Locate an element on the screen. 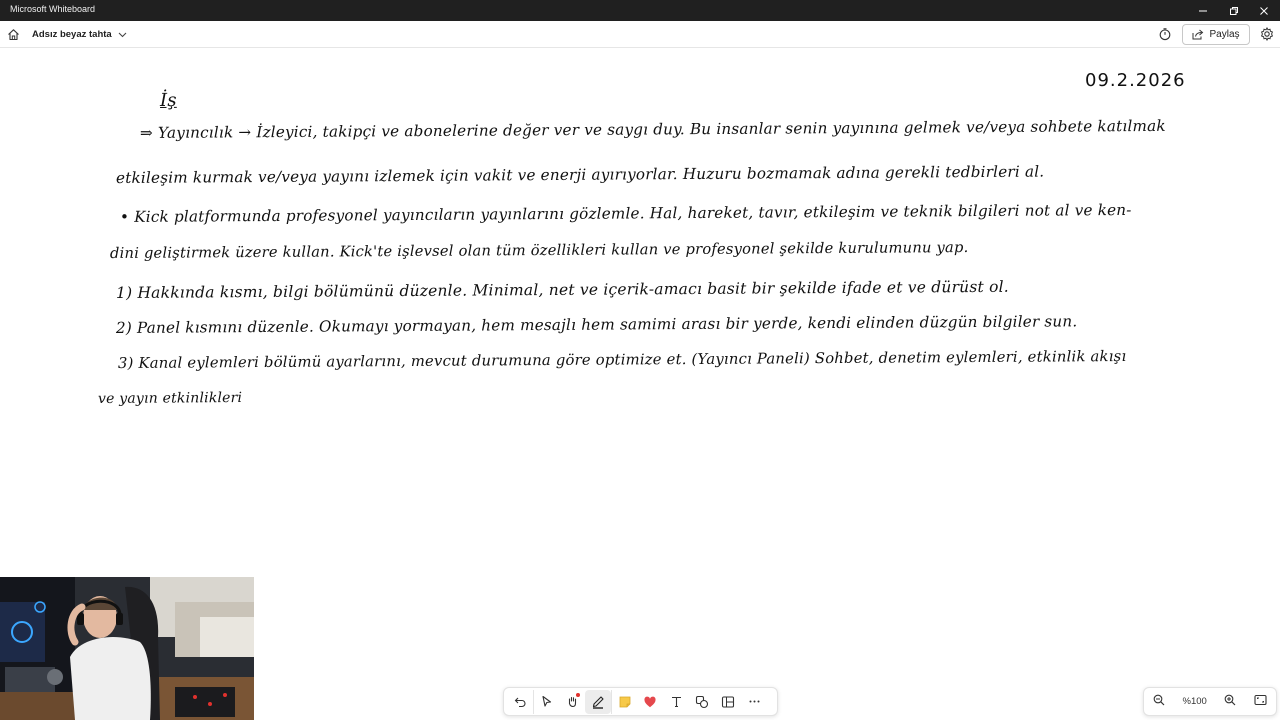 This screenshot has height=720, width=1280. zoom-in-icon is located at coordinates (1230, 700).